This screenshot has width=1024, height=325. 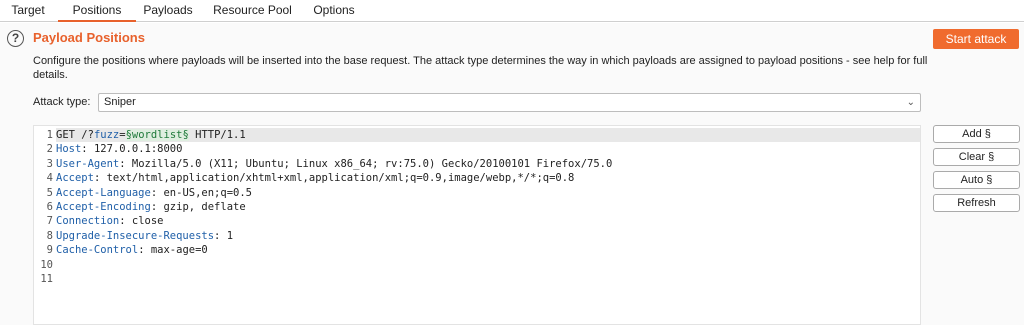 I want to click on refresh-button: Refresh, so click(x=976, y=203).